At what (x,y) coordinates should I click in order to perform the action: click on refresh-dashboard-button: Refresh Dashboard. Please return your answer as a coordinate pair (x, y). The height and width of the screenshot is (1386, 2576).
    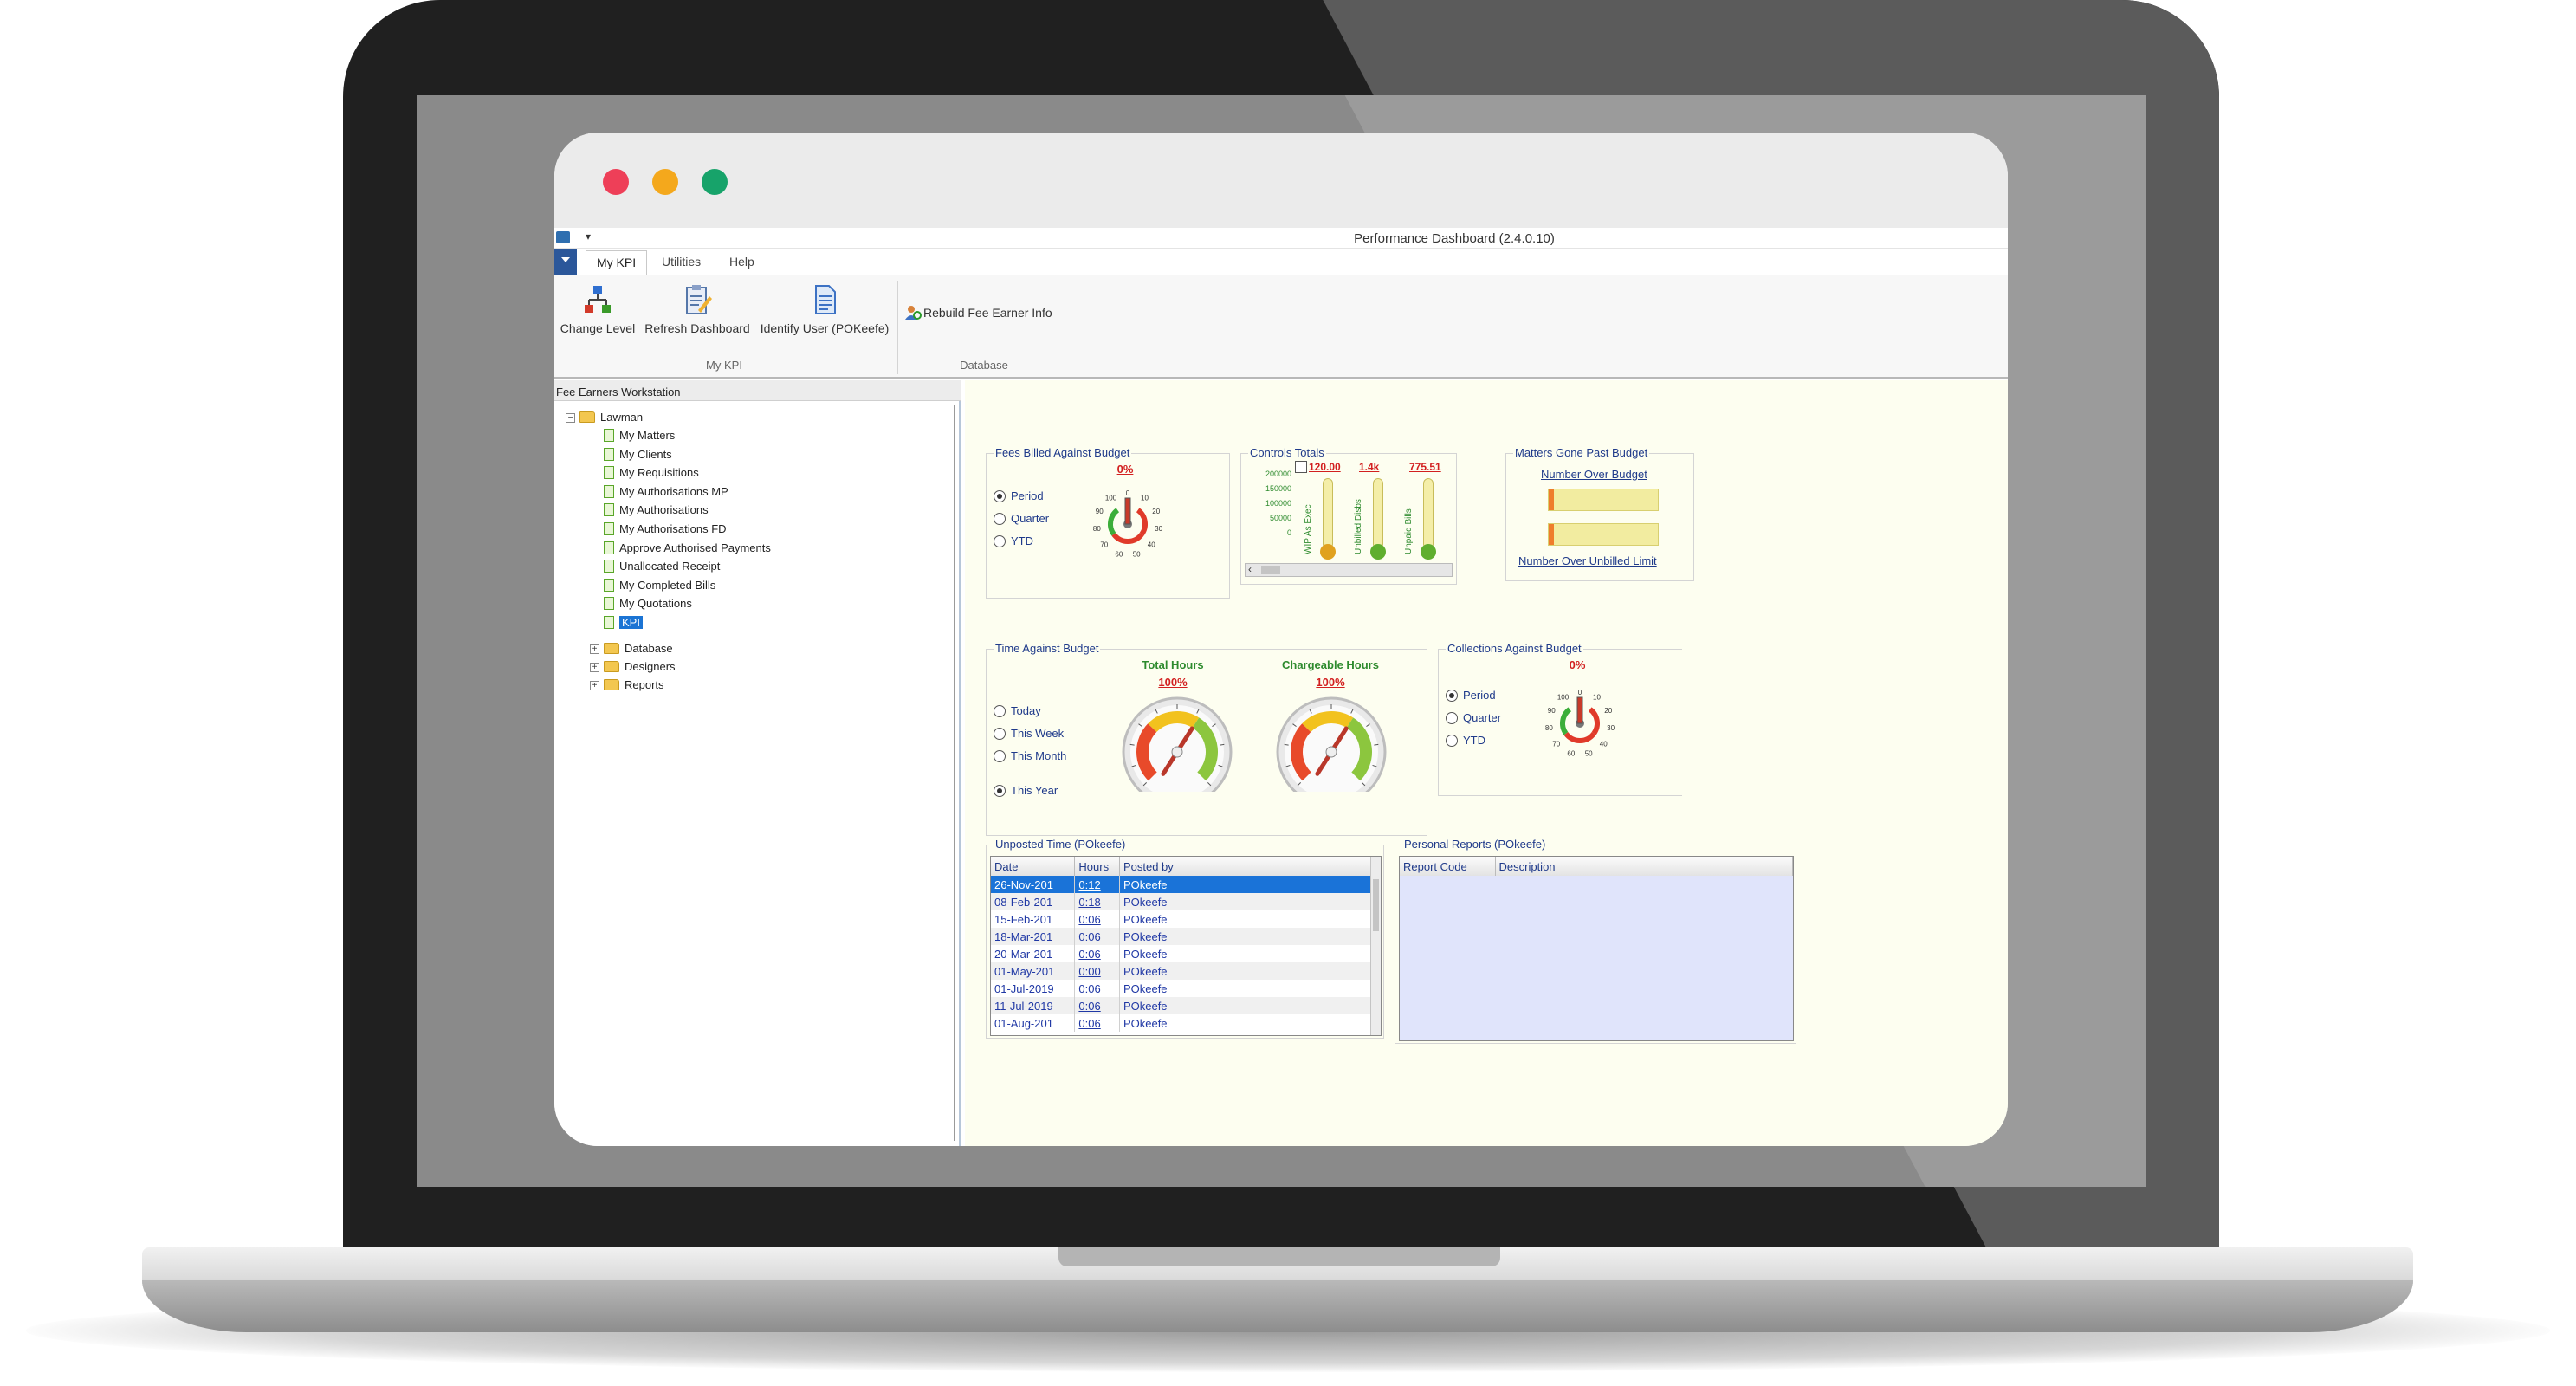
    Looking at the image, I should click on (697, 309).